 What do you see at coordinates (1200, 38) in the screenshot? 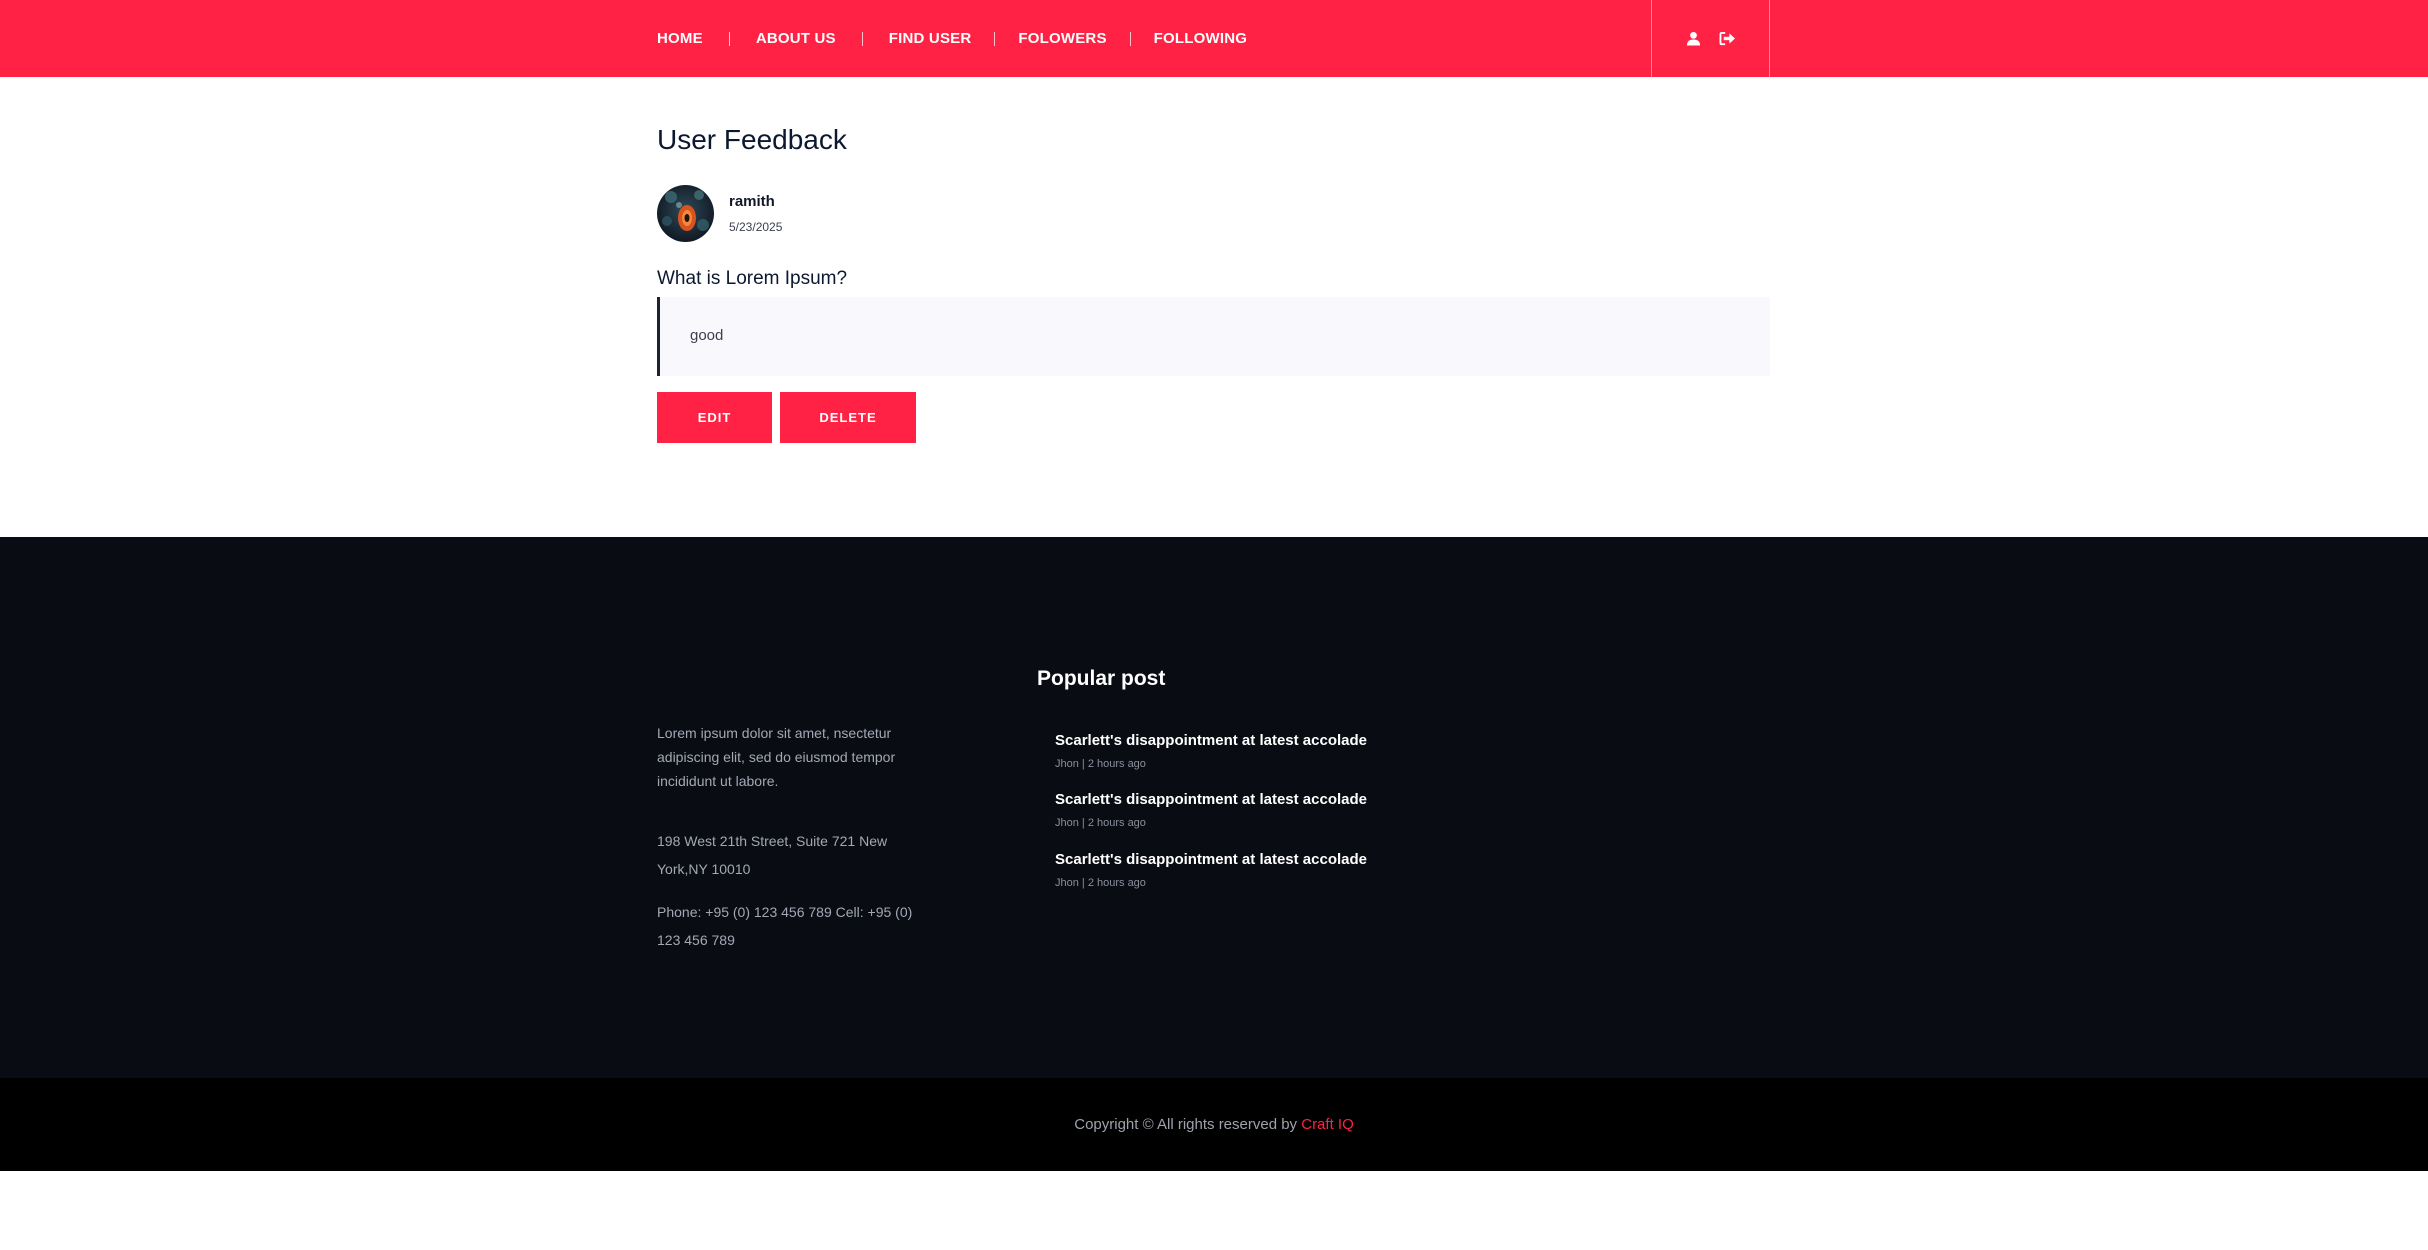
I see `nav-following-link: FOLLOWING` at bounding box center [1200, 38].